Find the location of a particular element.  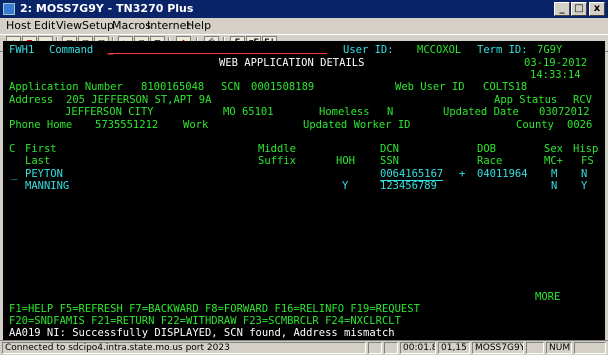

header-race: Race is located at coordinates (490, 161).